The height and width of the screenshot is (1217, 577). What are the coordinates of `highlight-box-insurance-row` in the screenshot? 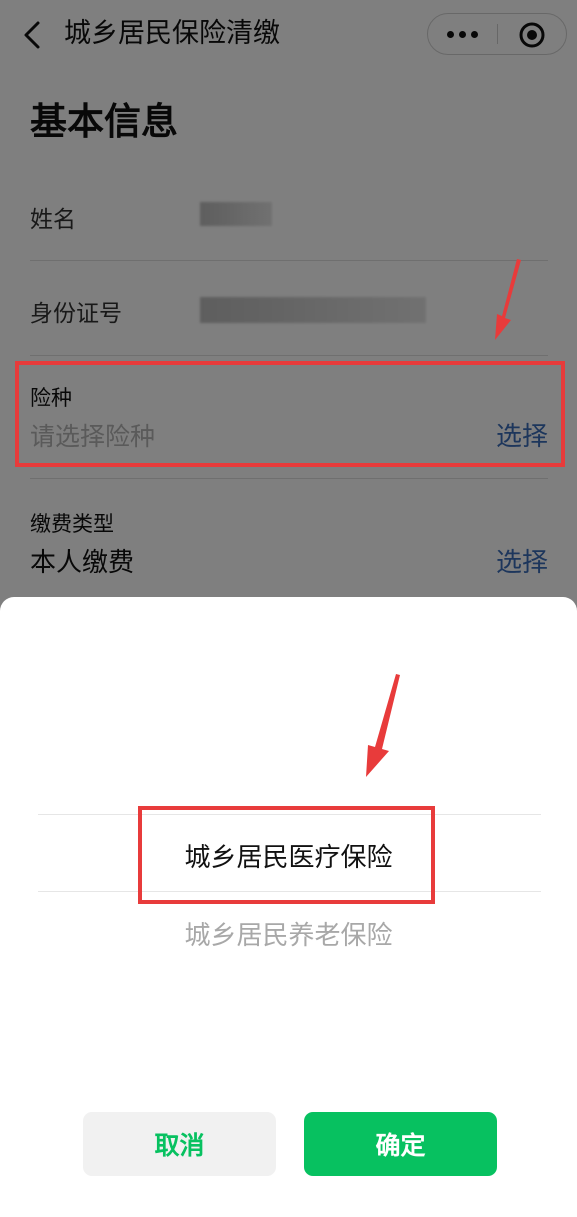 It's located at (290, 414).